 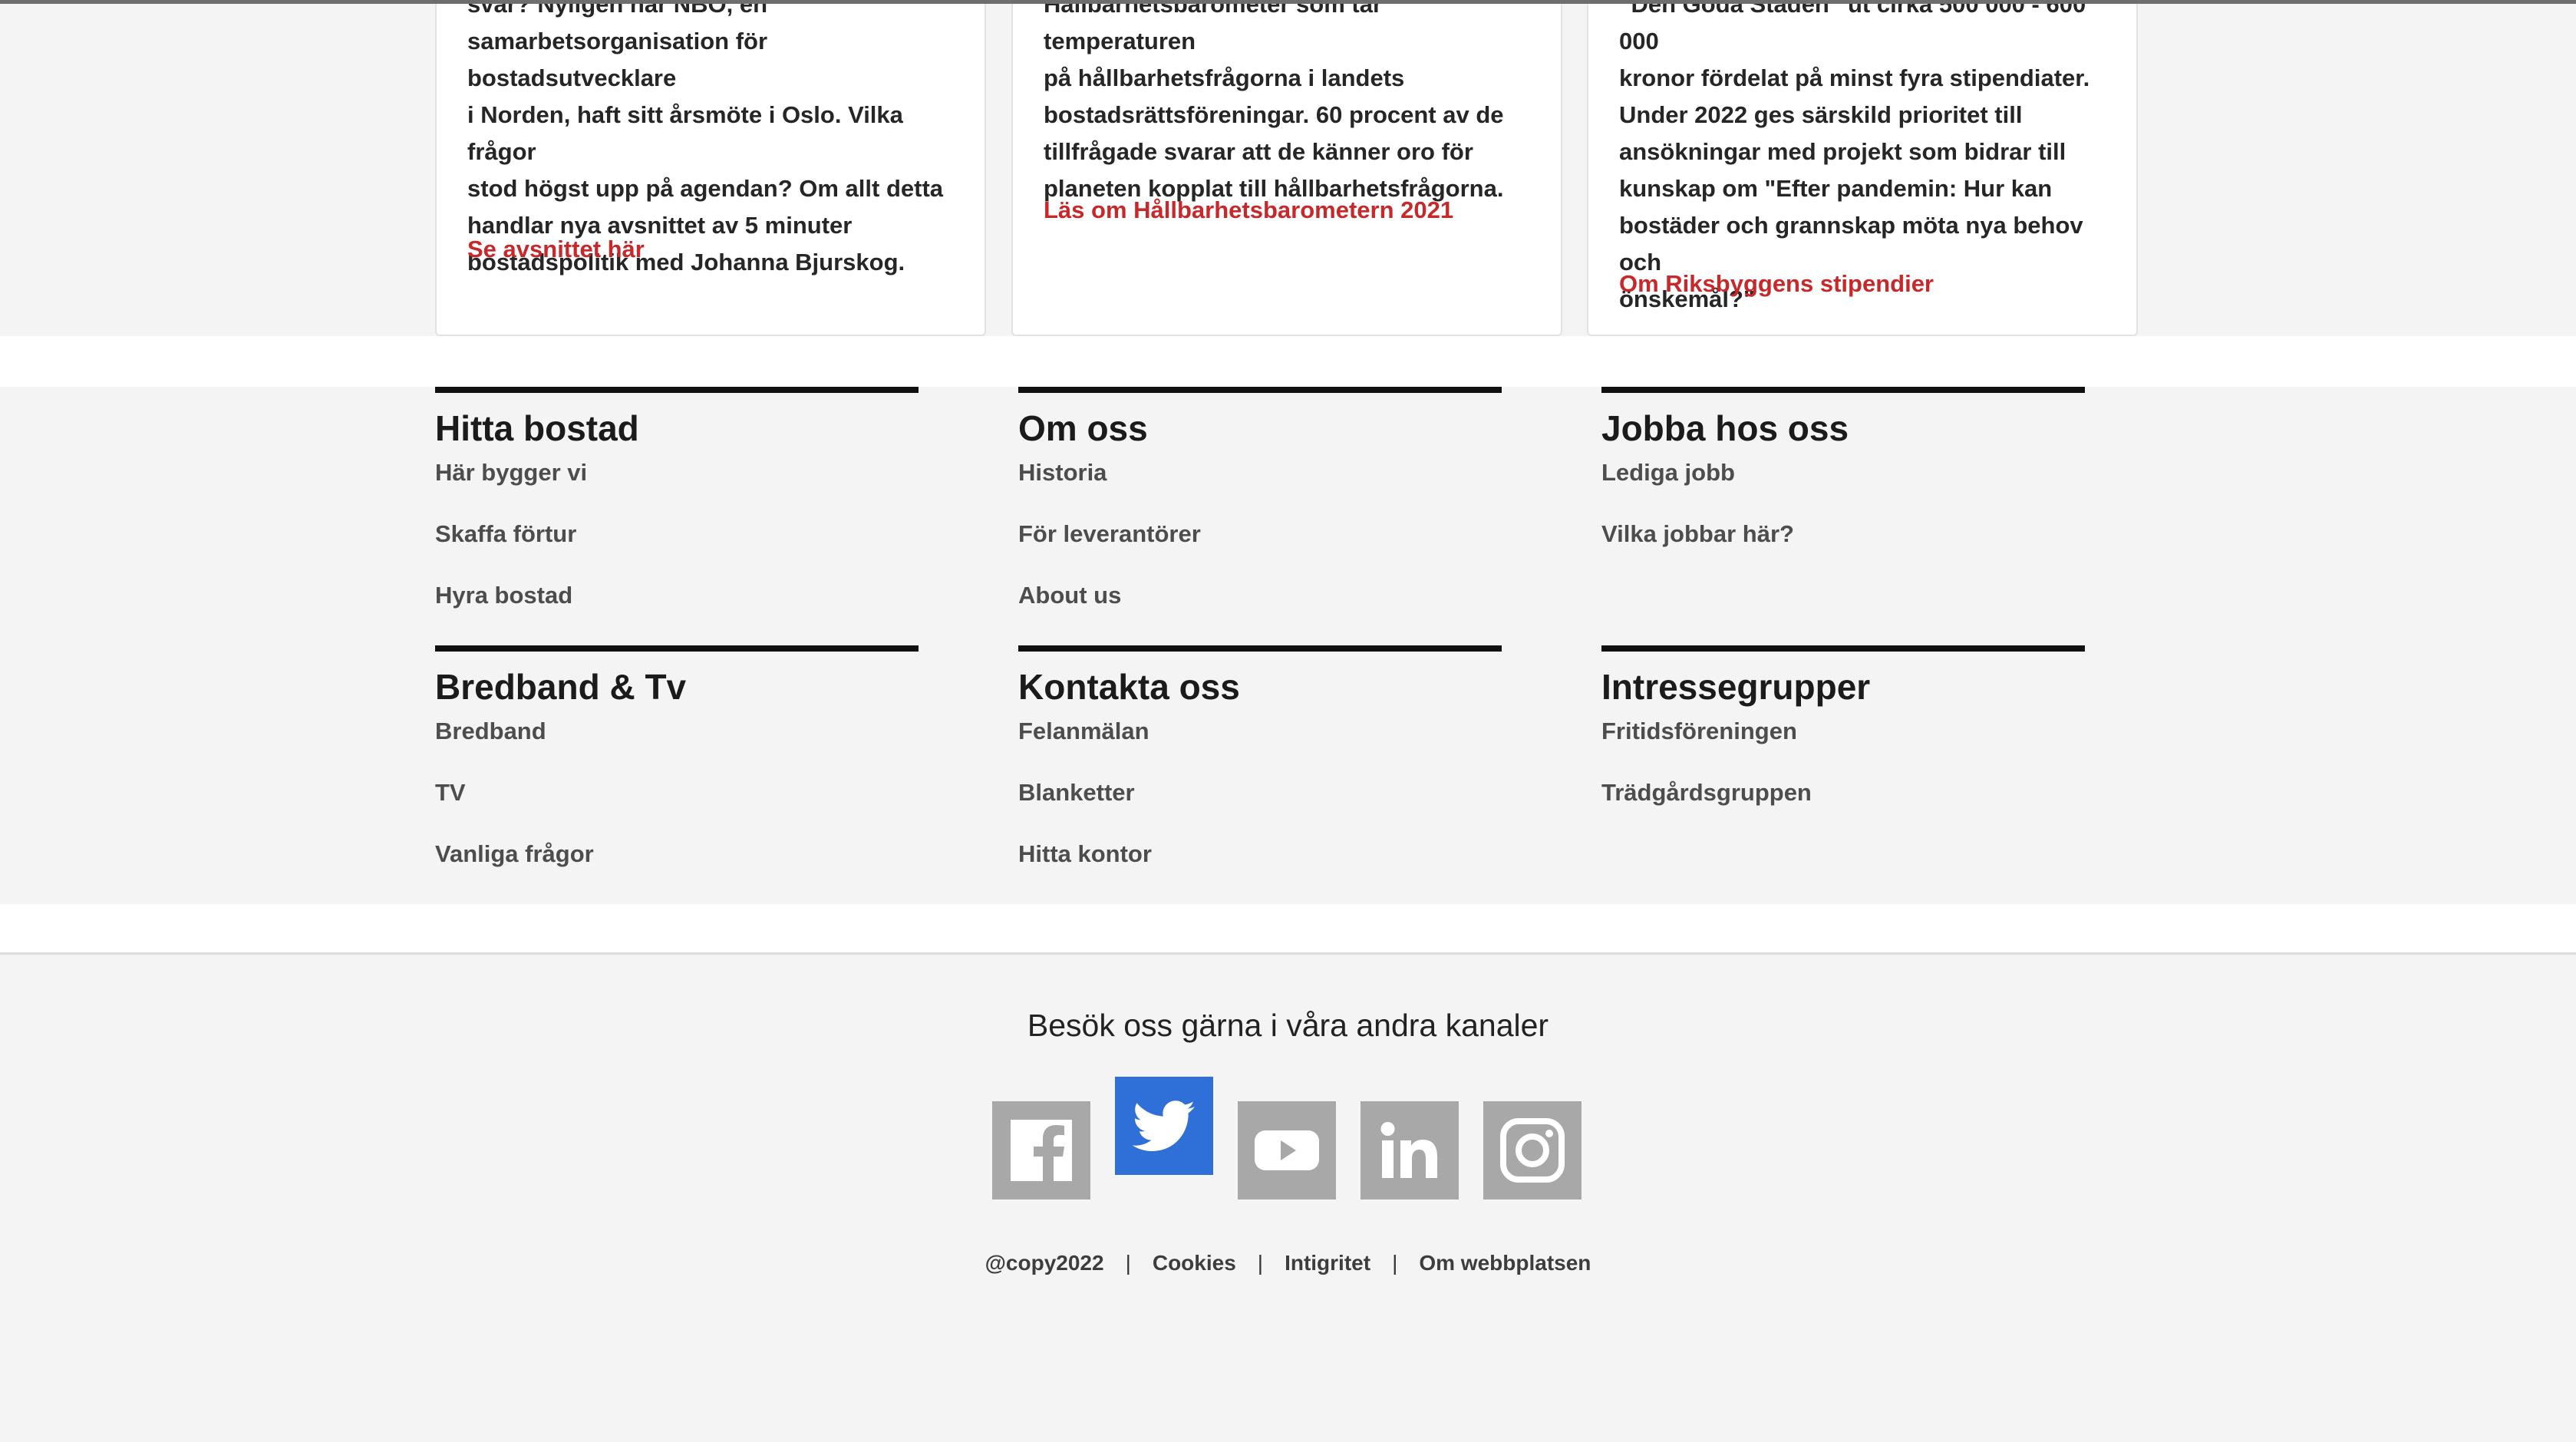 I want to click on column-title: Jobba hos oss, so click(x=1725, y=428).